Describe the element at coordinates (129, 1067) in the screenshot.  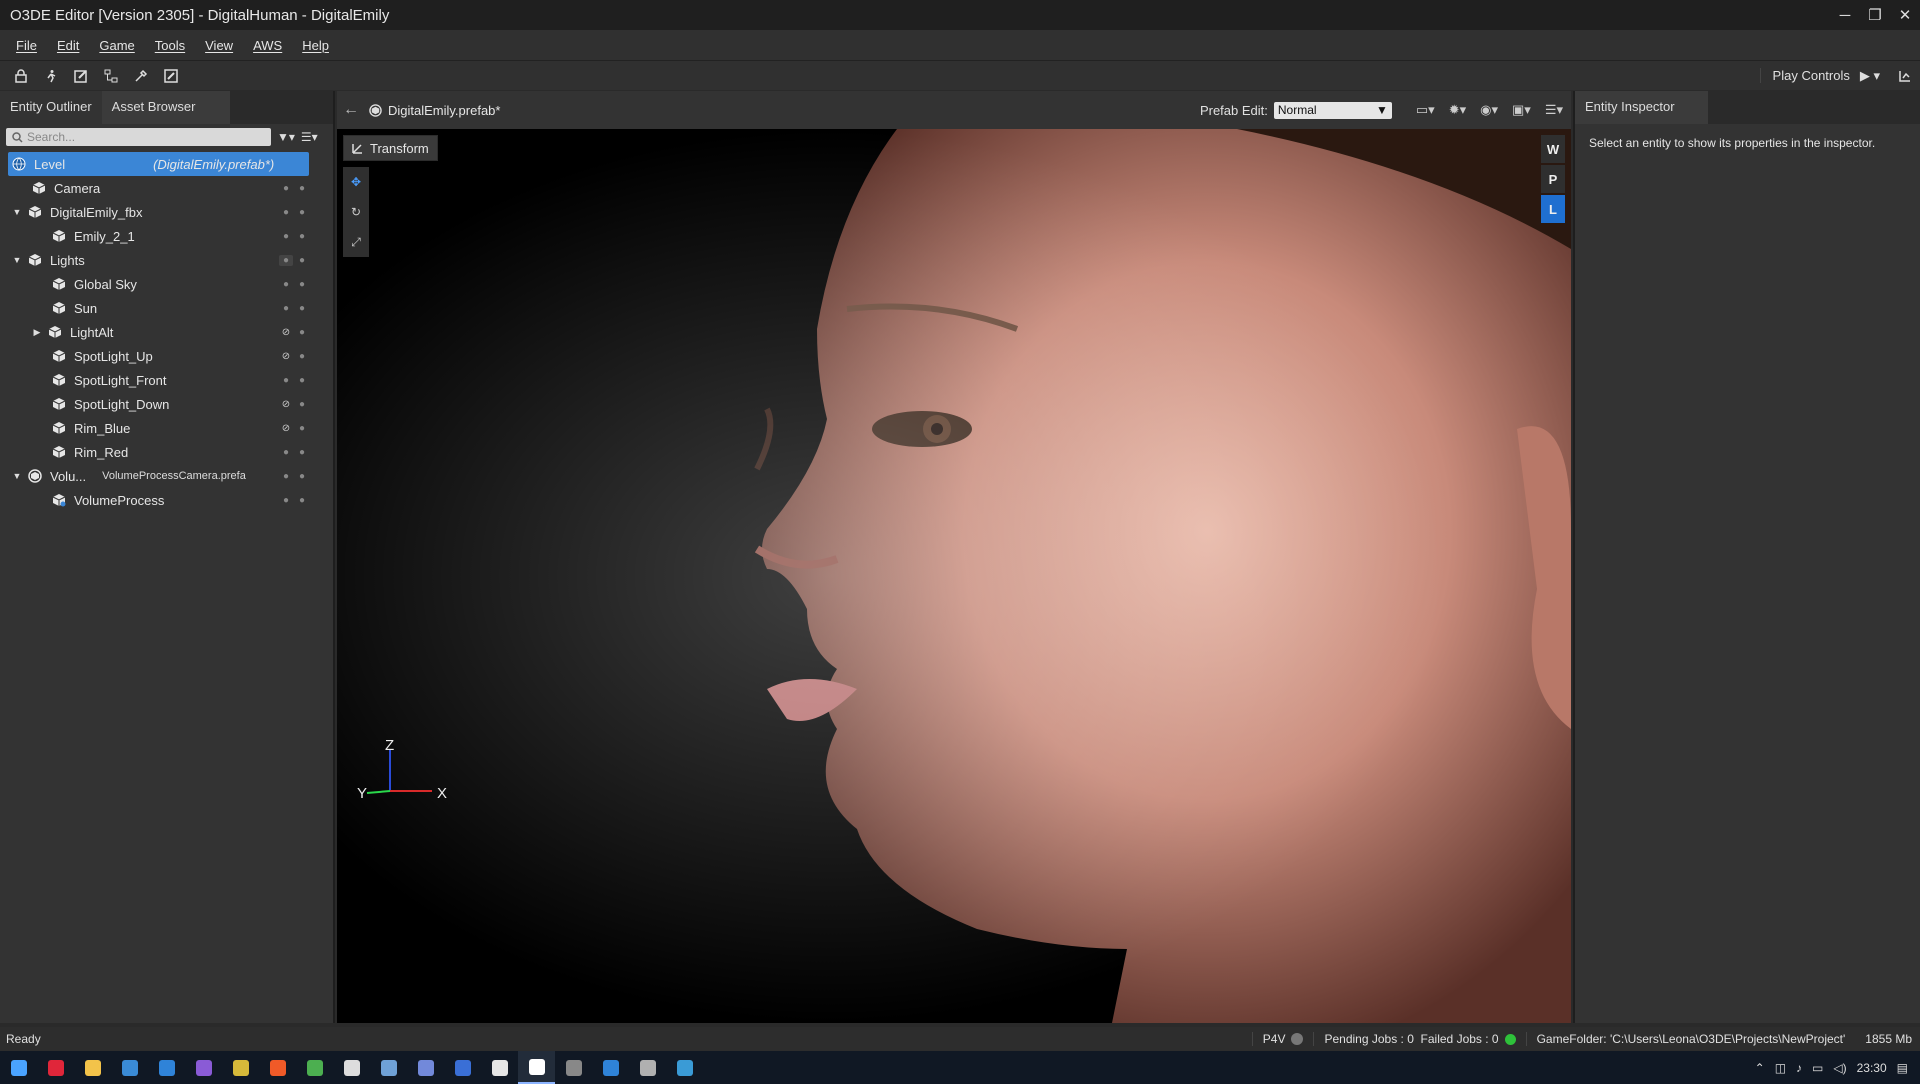
I see `store-icon` at that location.